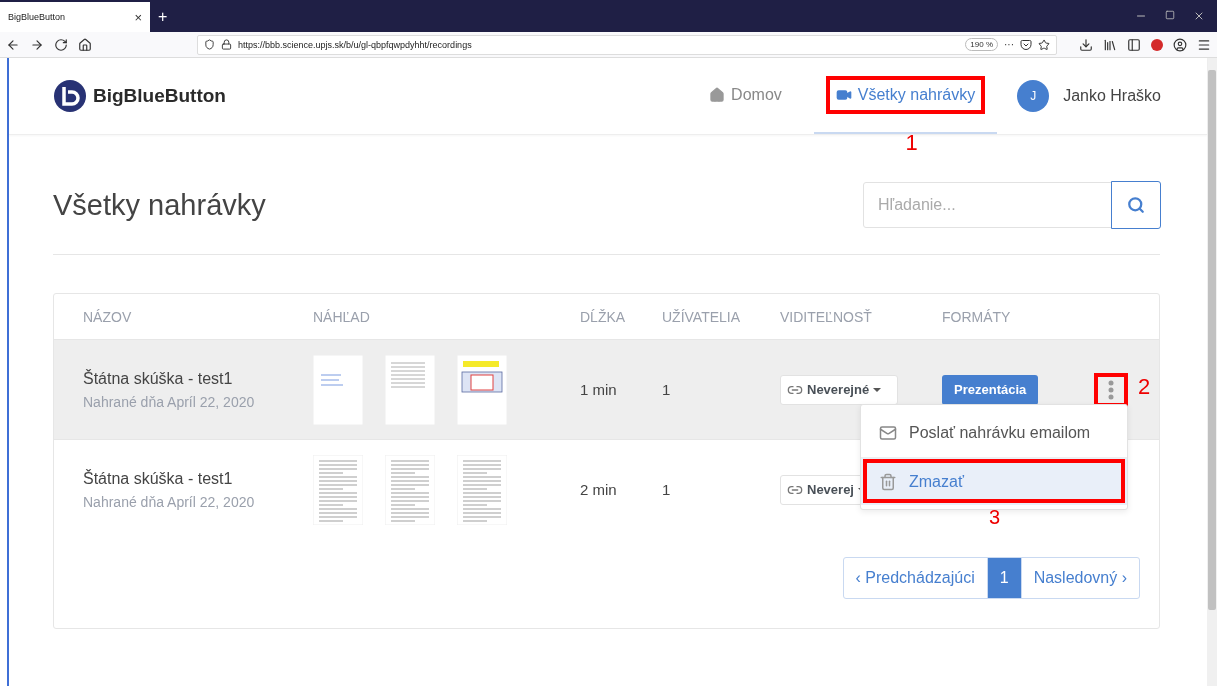  Describe the element at coordinates (915, 578) in the screenshot. I see `pagination-link: ‹ Predchádzajúci` at that location.